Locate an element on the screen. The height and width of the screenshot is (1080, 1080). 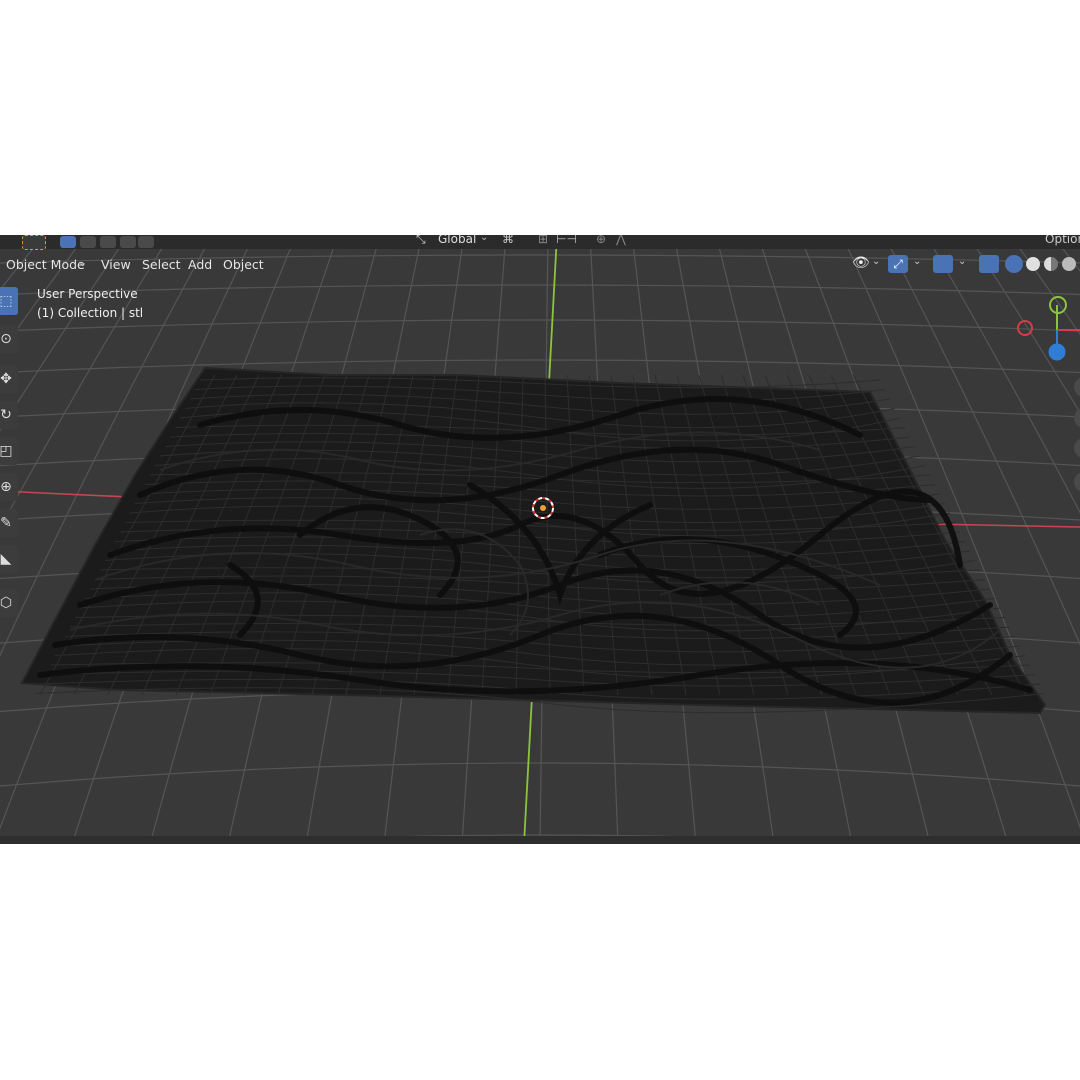
shading-rendered-icon is located at coordinates (1069, 264).